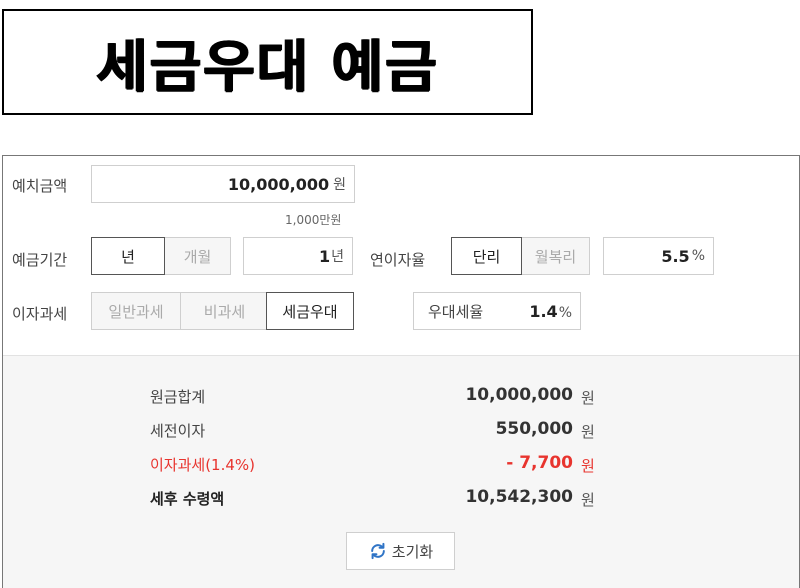  I want to click on net-receipt-label: 세후 수령액, so click(187, 499).